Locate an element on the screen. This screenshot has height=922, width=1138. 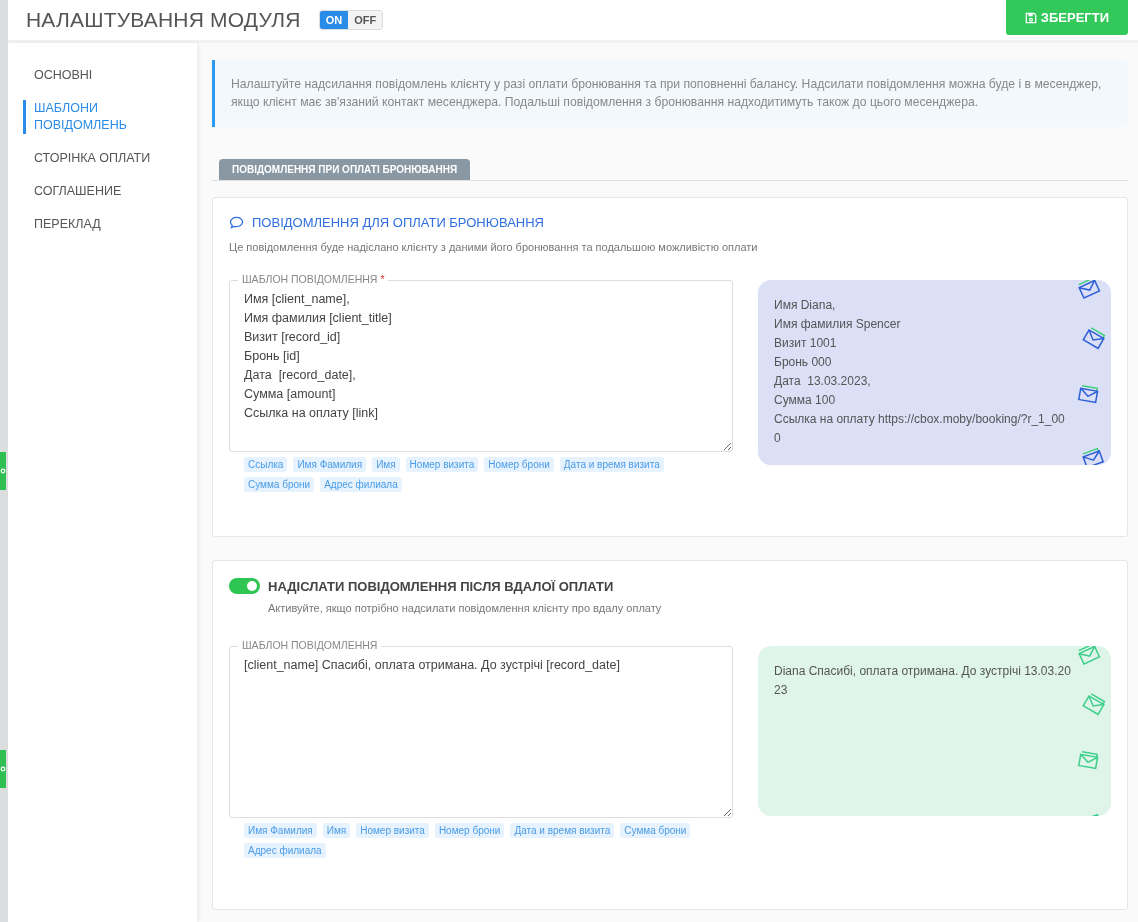
tab: ПОВІДОМЛЕННЯ ПРИ ОПЛАТІ БРОНЮВАННЯ is located at coordinates (345, 169).